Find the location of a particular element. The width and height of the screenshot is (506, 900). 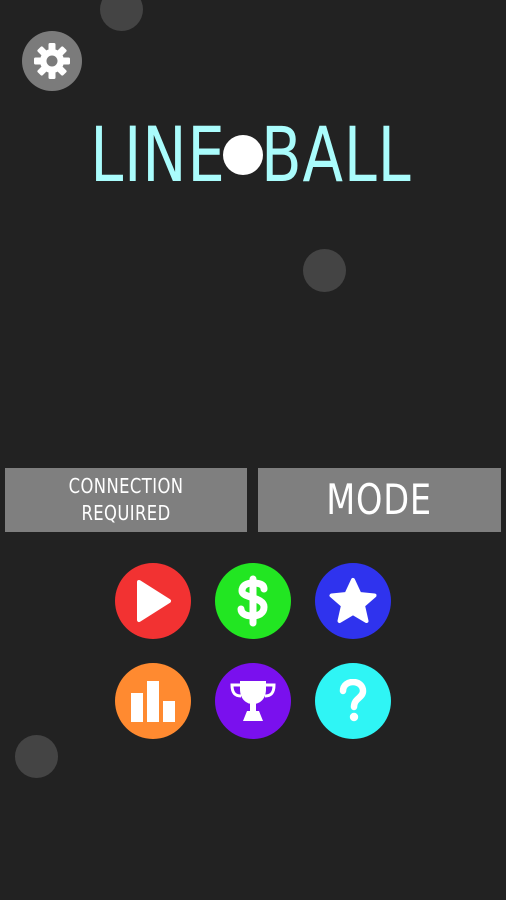

question-icon is located at coordinates (353, 700).